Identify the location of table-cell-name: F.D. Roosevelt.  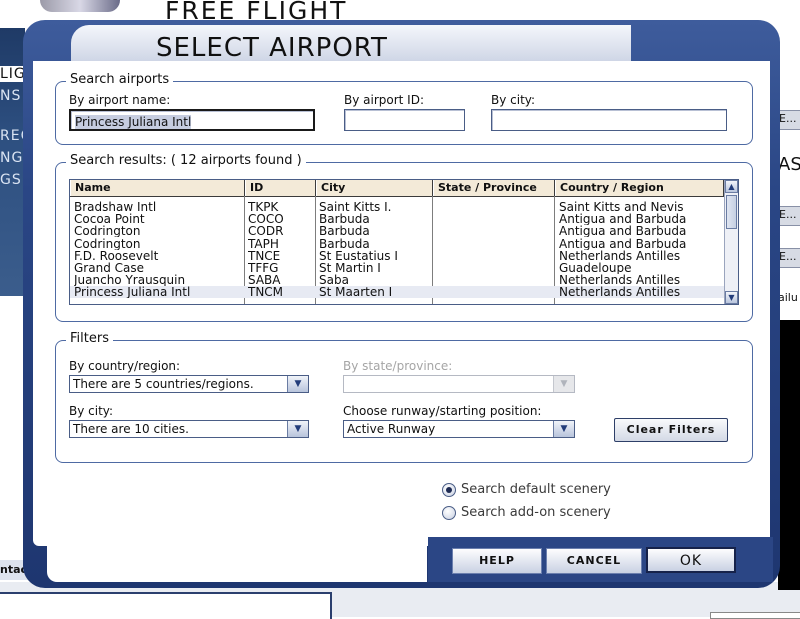
(116, 255).